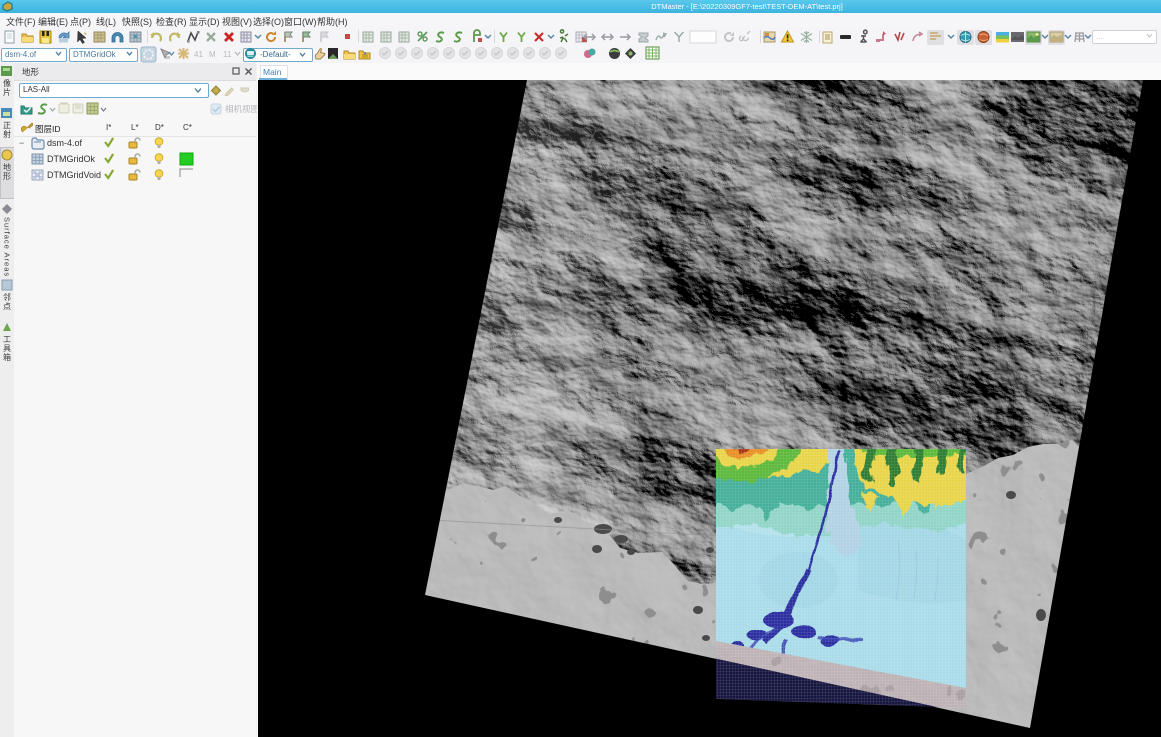 Image resolution: width=1161 pixels, height=737 pixels. Describe the element at coordinates (74, 175) in the screenshot. I see `svg-text: DTMGridVoid` at that location.